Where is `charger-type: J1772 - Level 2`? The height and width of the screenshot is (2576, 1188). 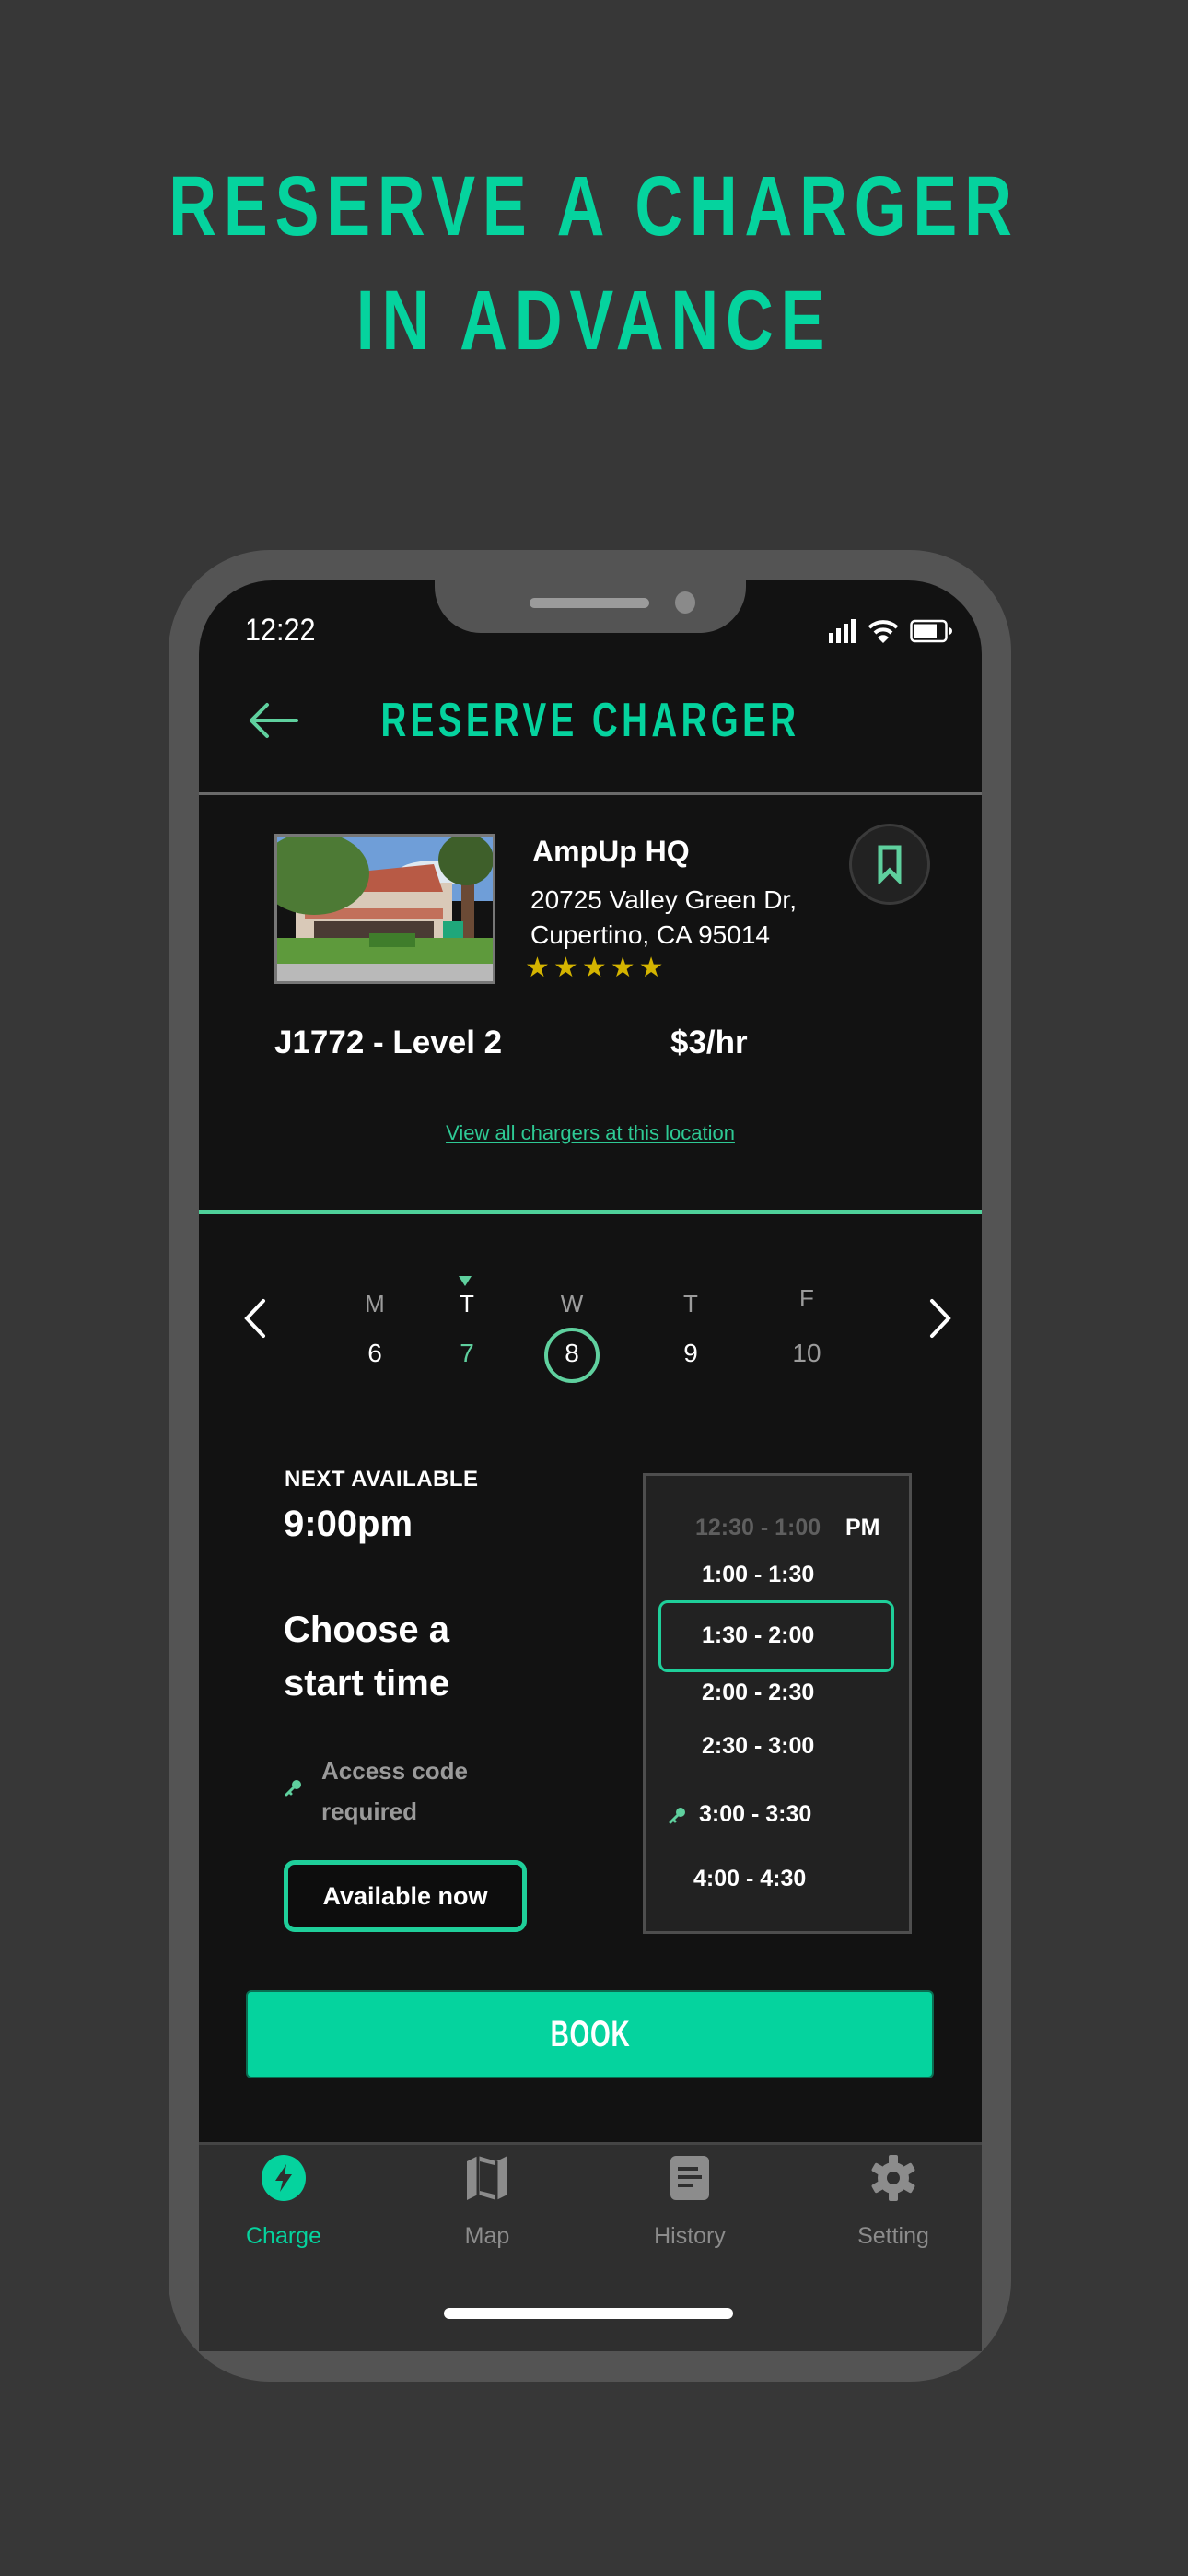
charger-type: J1772 - Level 2 is located at coordinates (388, 1042).